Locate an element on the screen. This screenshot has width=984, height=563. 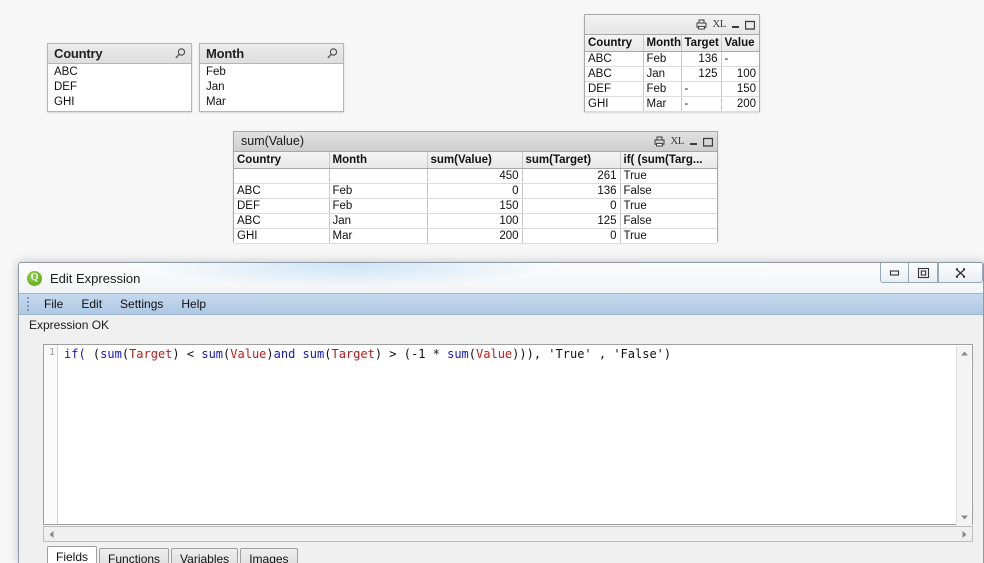
cell-target: 125 is located at coordinates (701, 74).